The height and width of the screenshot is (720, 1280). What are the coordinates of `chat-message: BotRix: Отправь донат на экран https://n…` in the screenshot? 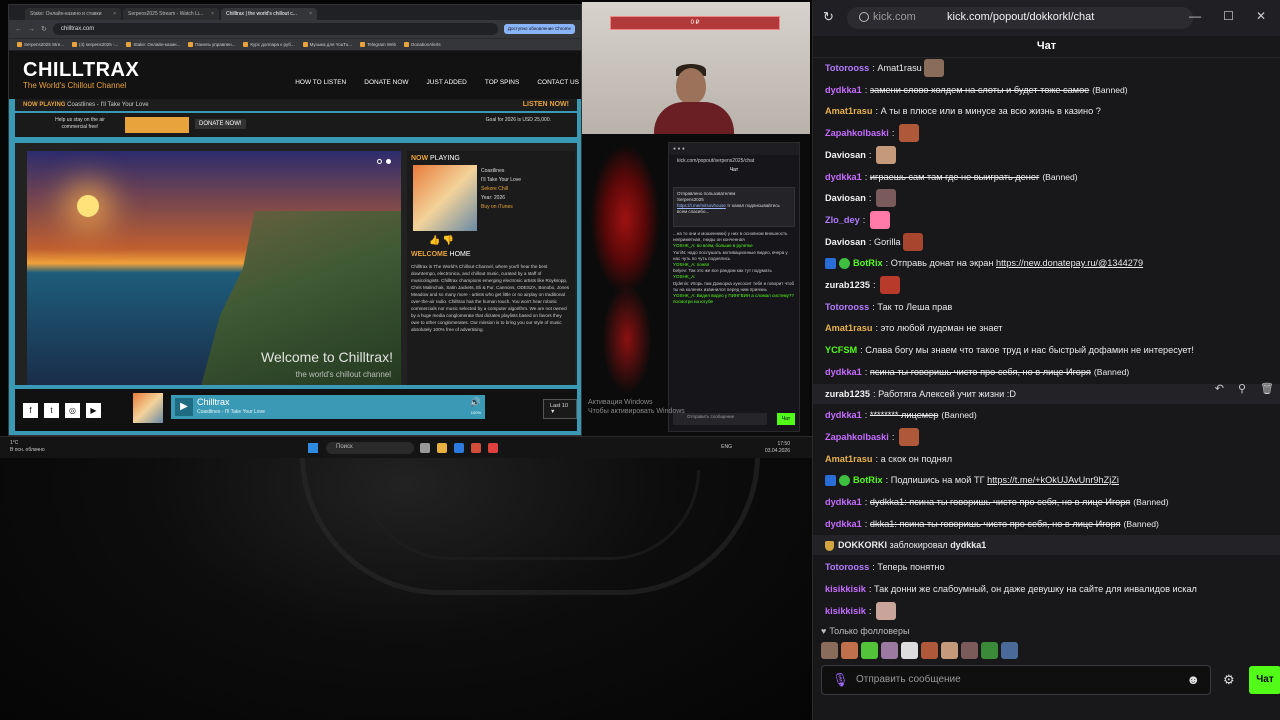 It's located at (984, 263).